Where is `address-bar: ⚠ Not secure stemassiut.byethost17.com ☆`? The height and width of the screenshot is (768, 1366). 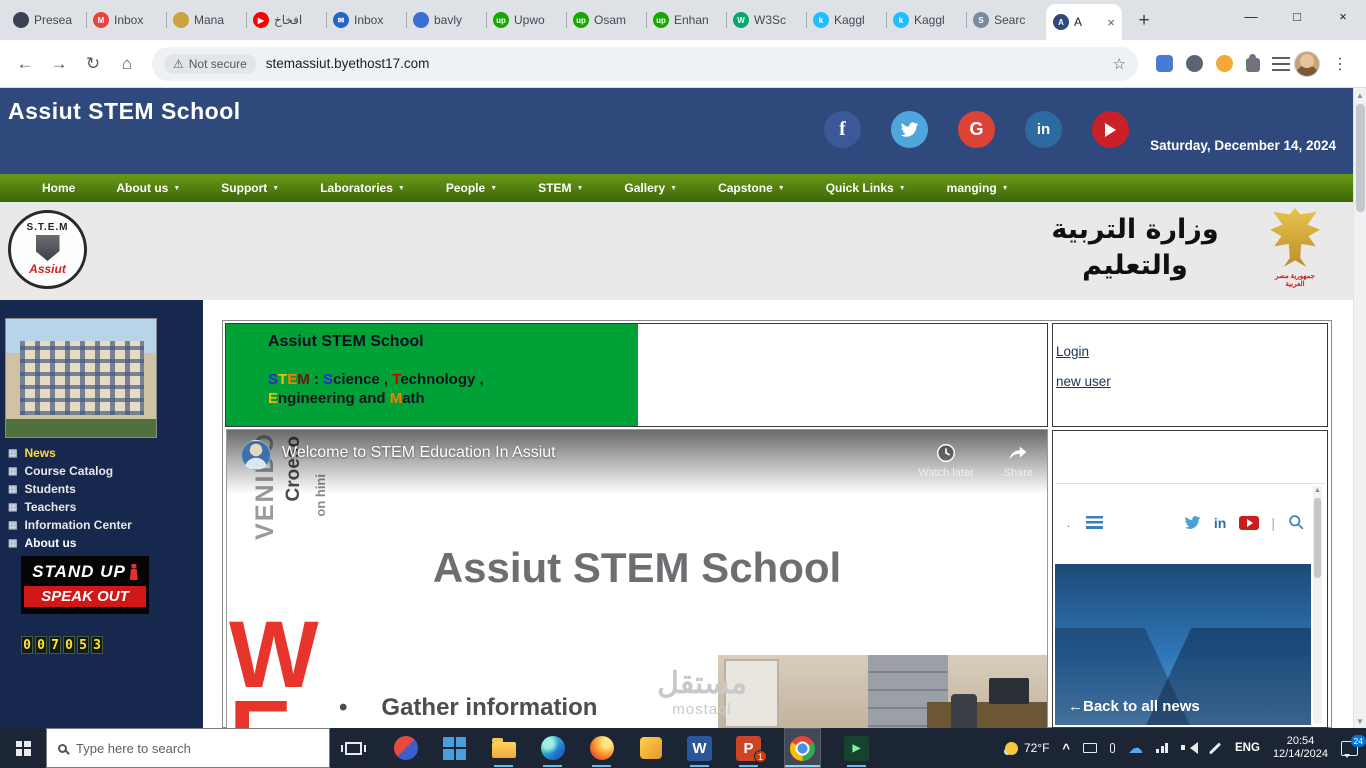
address-bar: ⚠ Not secure stemassiut.byethost17.com ☆ is located at coordinates (645, 63).